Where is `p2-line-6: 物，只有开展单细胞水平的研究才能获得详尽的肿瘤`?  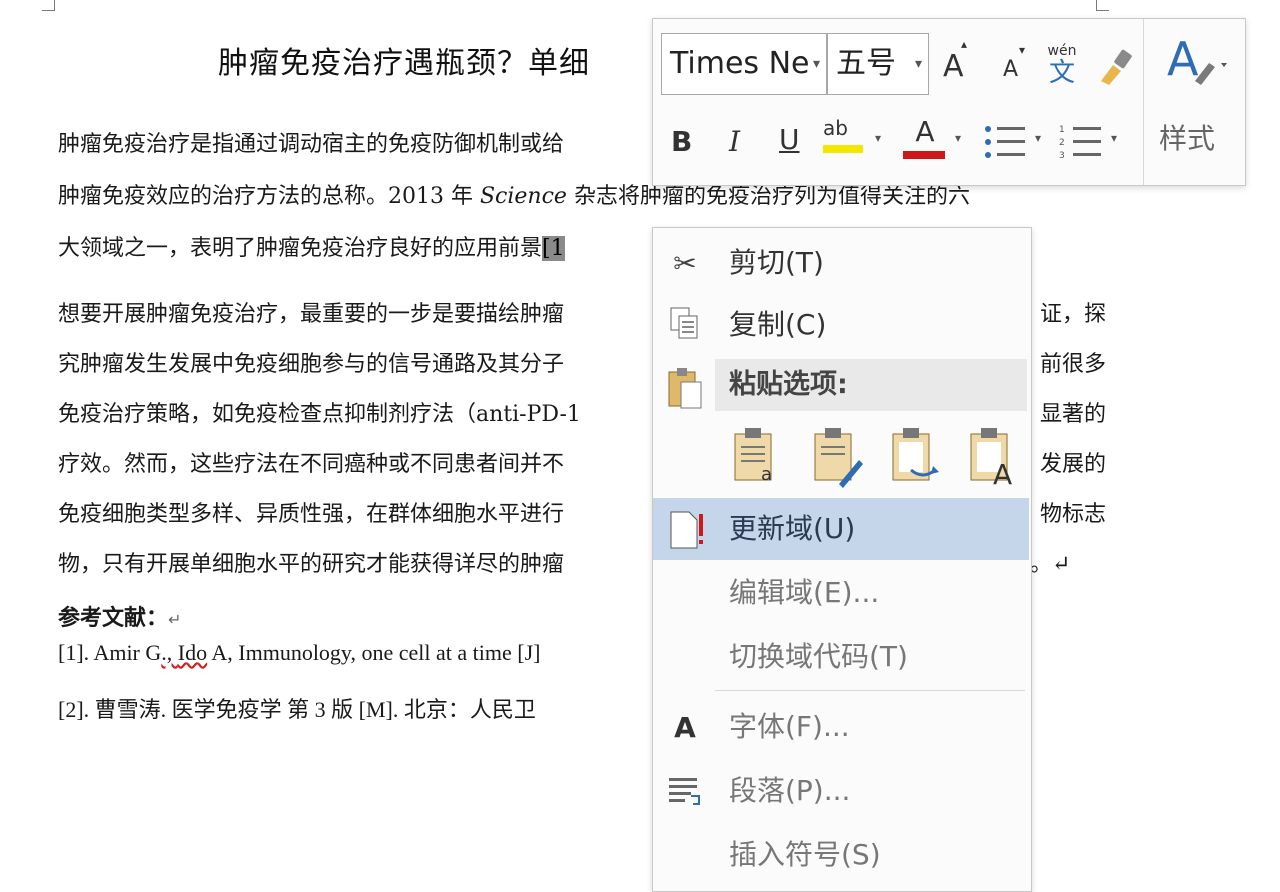
p2-line-6: 物，只有开展单细胞水平的研究才能获得详尽的肿瘤 is located at coordinates (311, 564).